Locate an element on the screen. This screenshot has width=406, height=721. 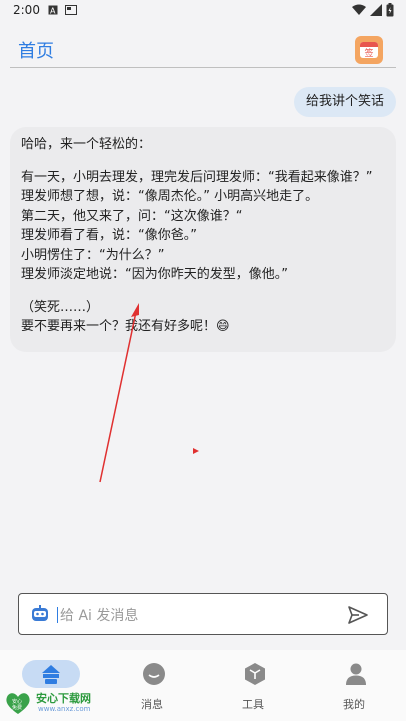
nav-label-profile: 我的 is located at coordinates (354, 704).